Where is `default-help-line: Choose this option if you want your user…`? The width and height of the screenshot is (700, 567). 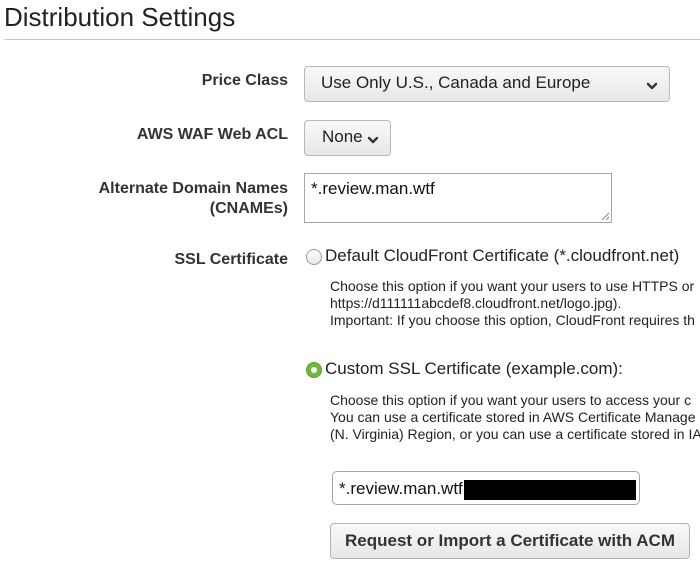
default-help-line: Choose this option if you want your user… is located at coordinates (512, 286).